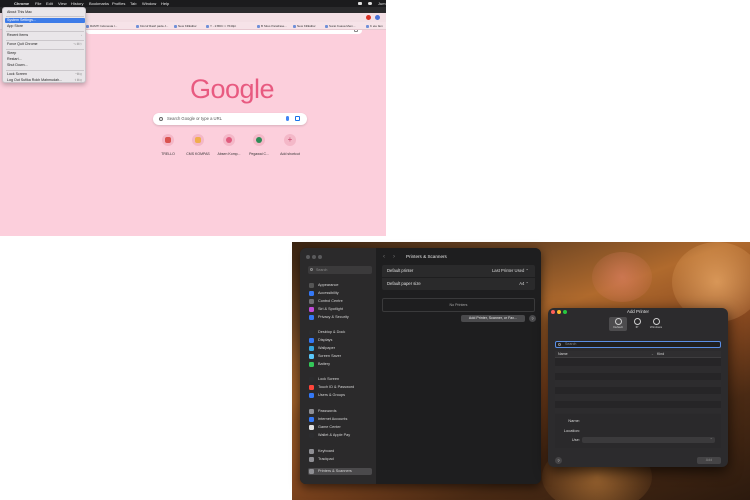  I want to click on extension-icon, so click(368, 17).